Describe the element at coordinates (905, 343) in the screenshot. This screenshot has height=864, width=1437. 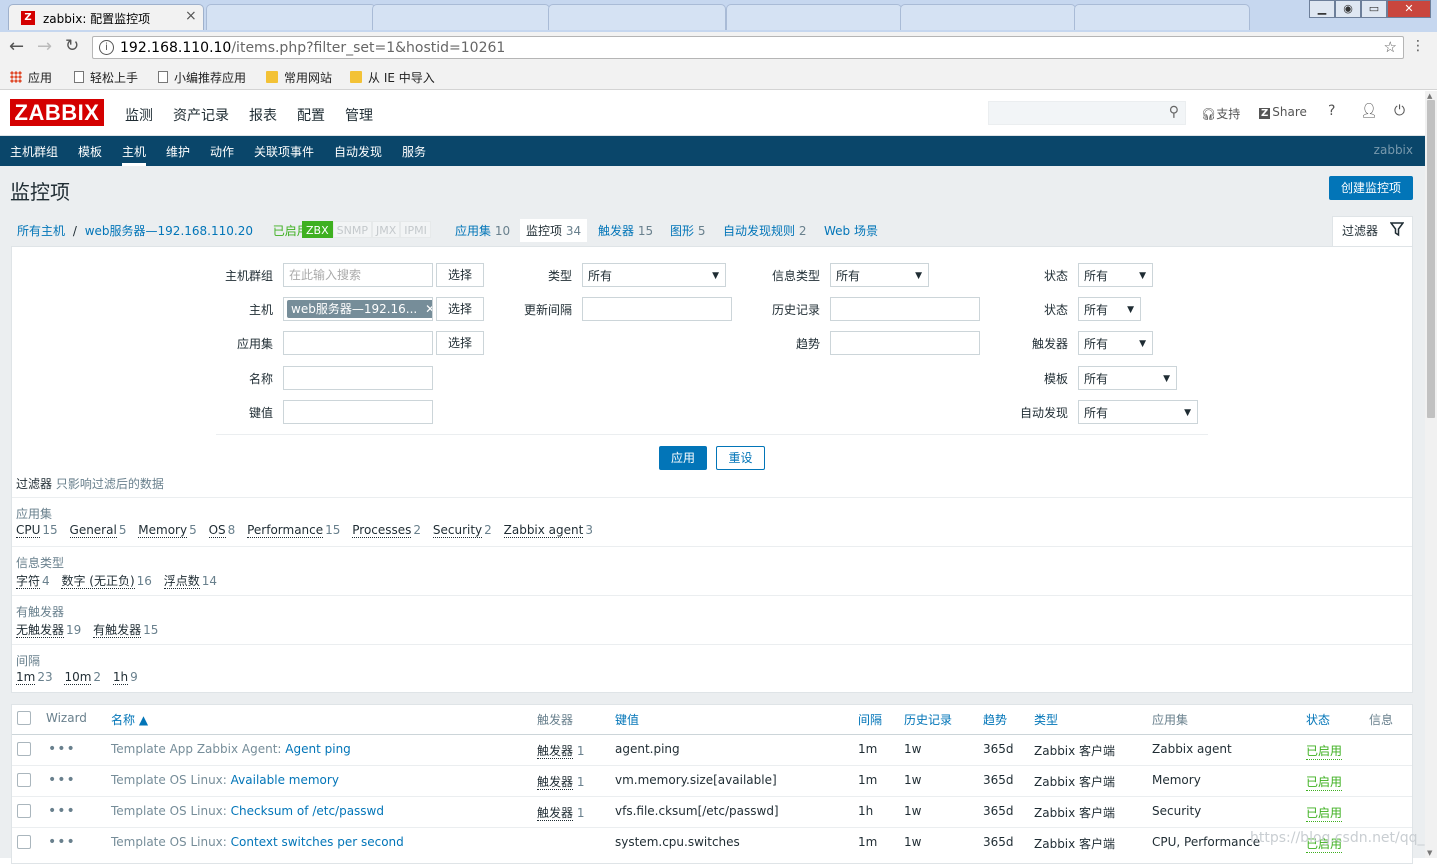
I see `trends-input` at that location.